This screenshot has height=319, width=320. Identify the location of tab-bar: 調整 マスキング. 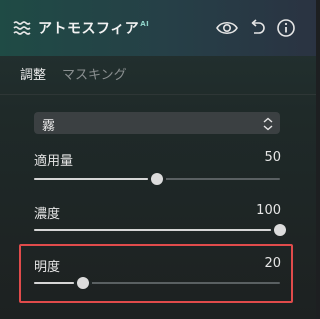
(158, 75).